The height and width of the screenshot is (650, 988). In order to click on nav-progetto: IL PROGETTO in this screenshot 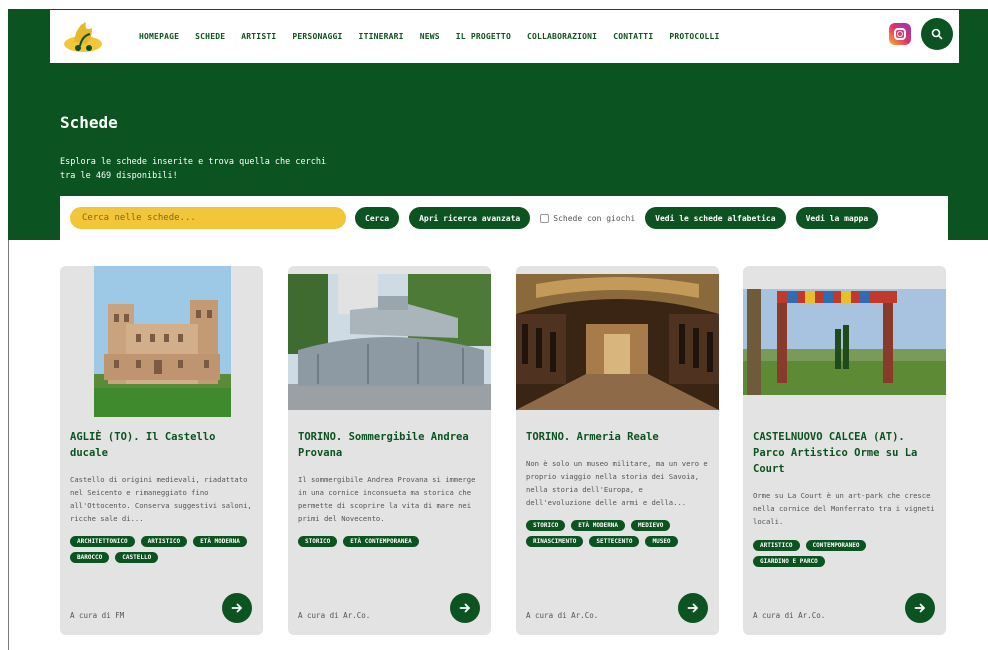, I will do `click(483, 36)`.